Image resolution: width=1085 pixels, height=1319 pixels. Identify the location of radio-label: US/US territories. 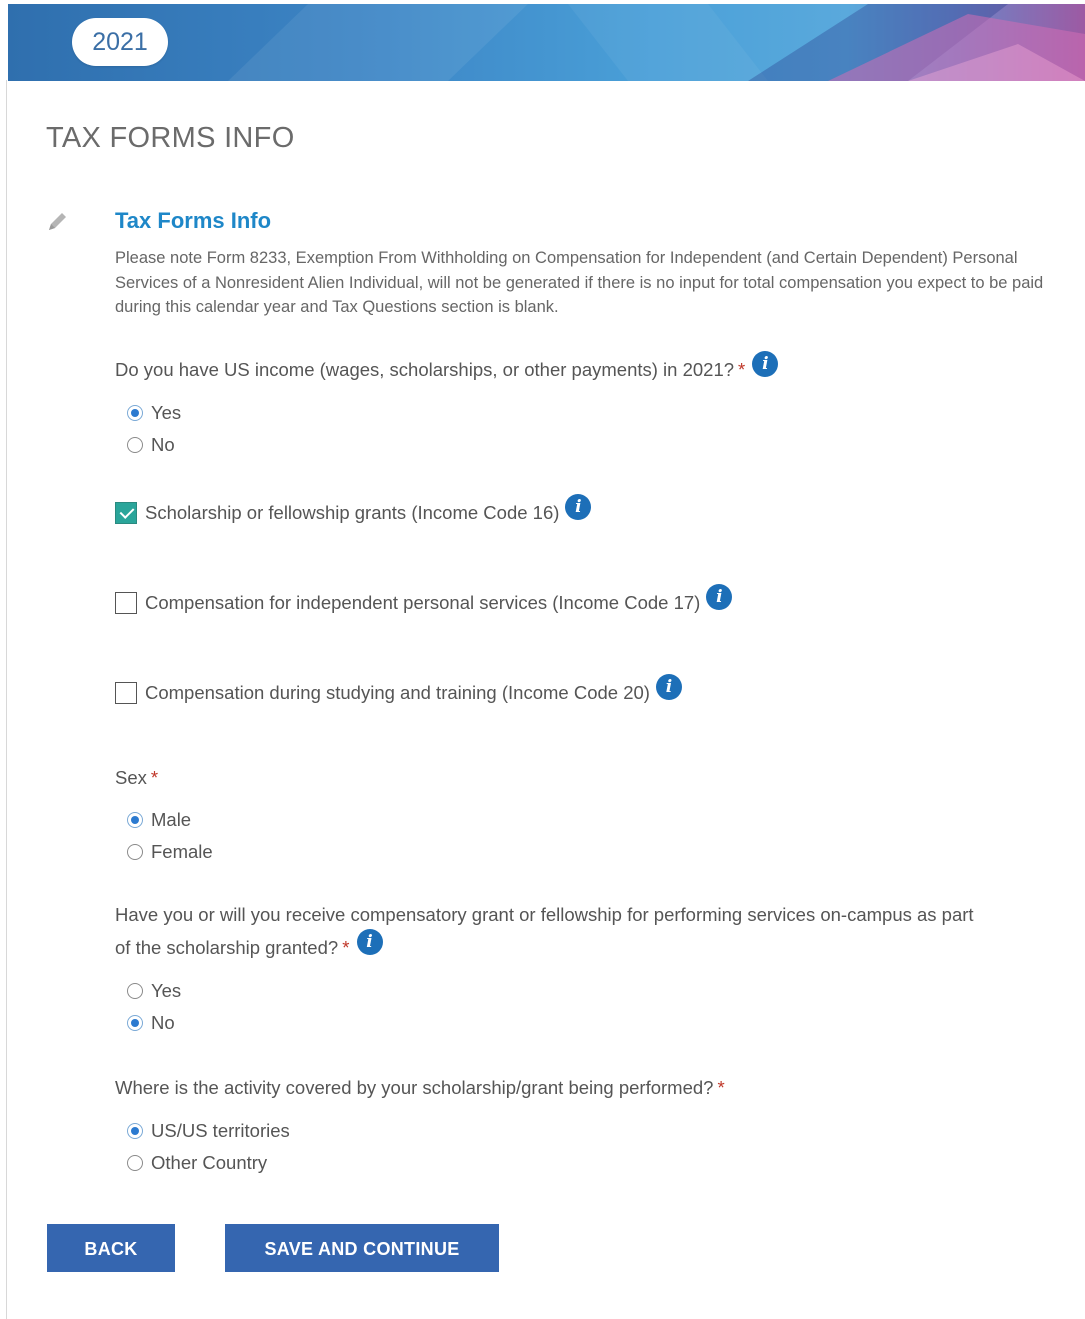
(220, 1130).